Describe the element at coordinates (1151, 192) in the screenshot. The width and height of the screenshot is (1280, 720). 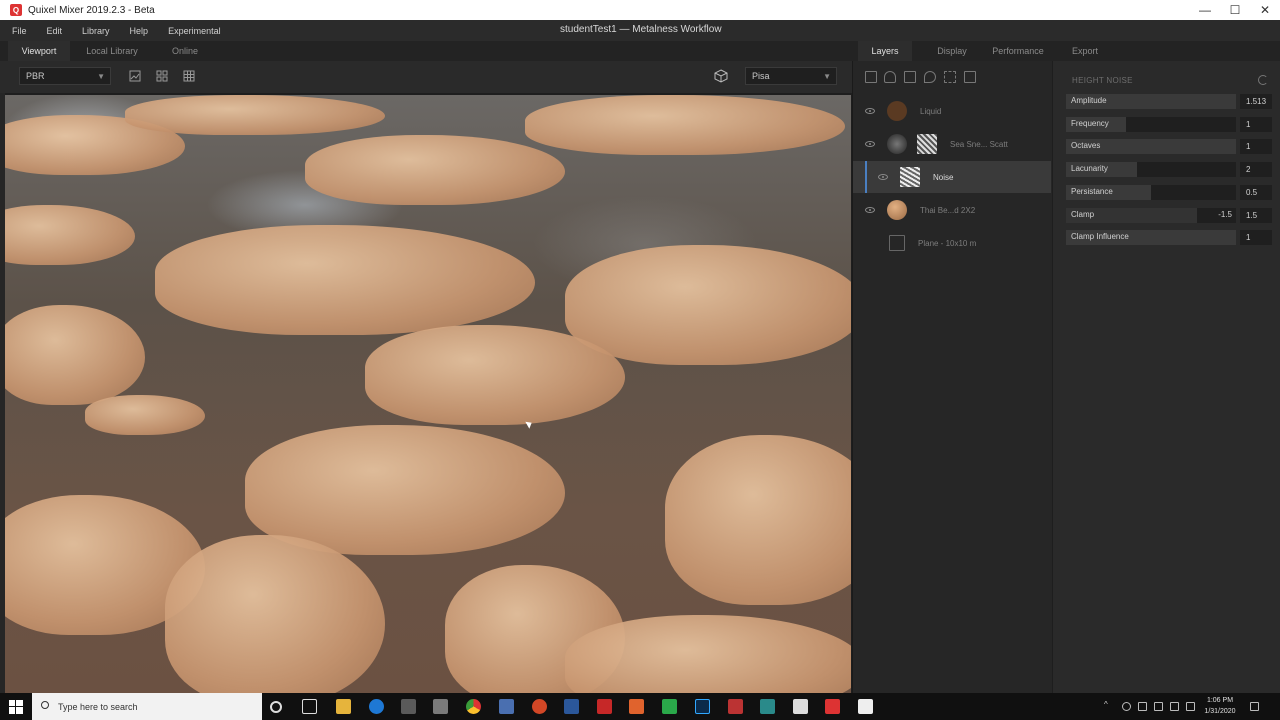
I see `persistance-slider: Persistance` at that location.